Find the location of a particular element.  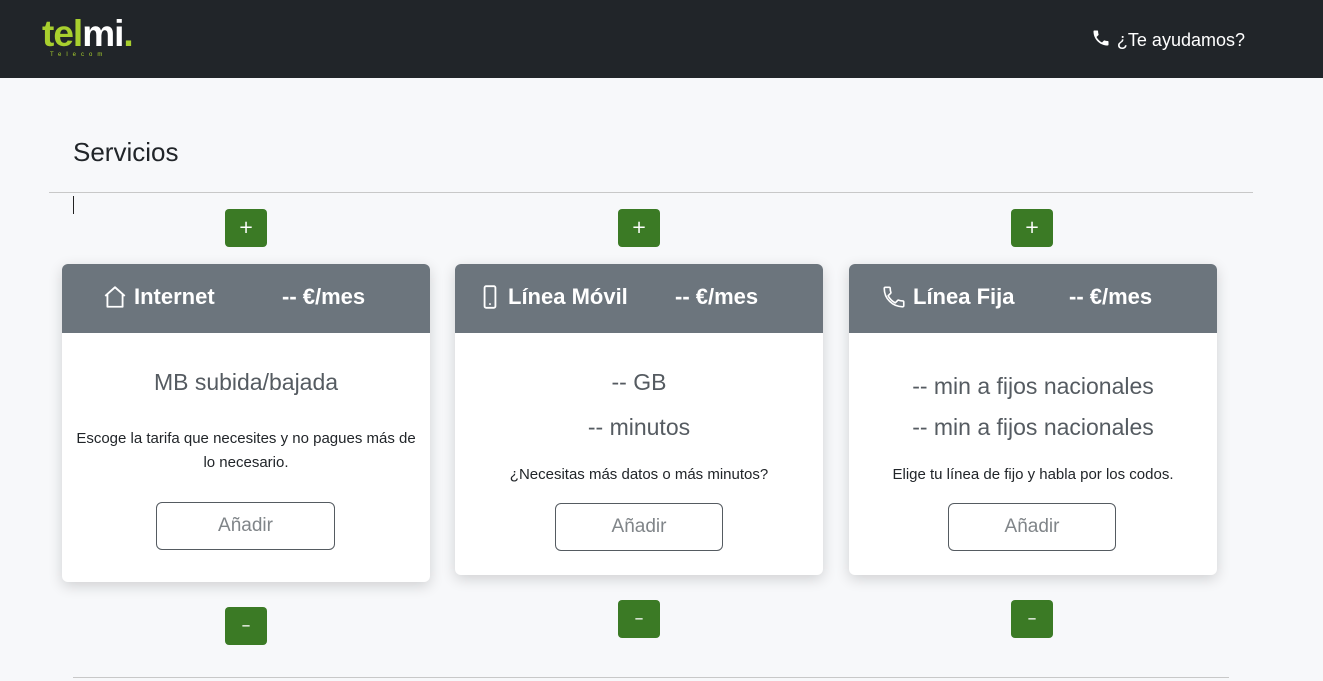

movil-data-text: -- GB is located at coordinates (639, 382).